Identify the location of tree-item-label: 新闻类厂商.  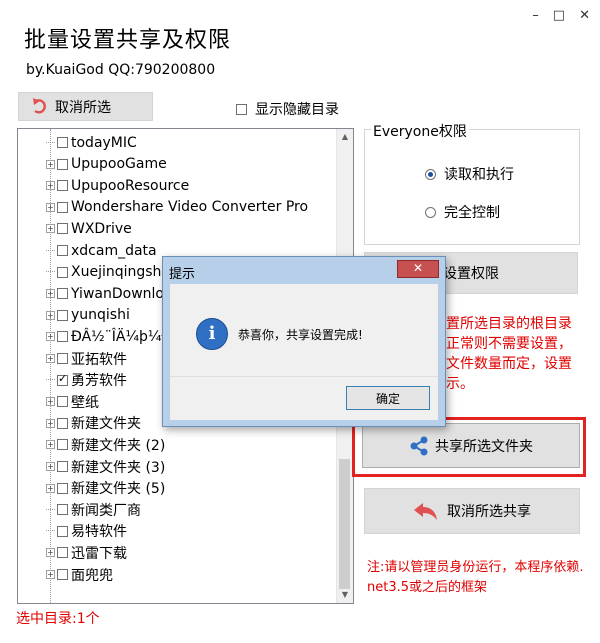
(106, 510).